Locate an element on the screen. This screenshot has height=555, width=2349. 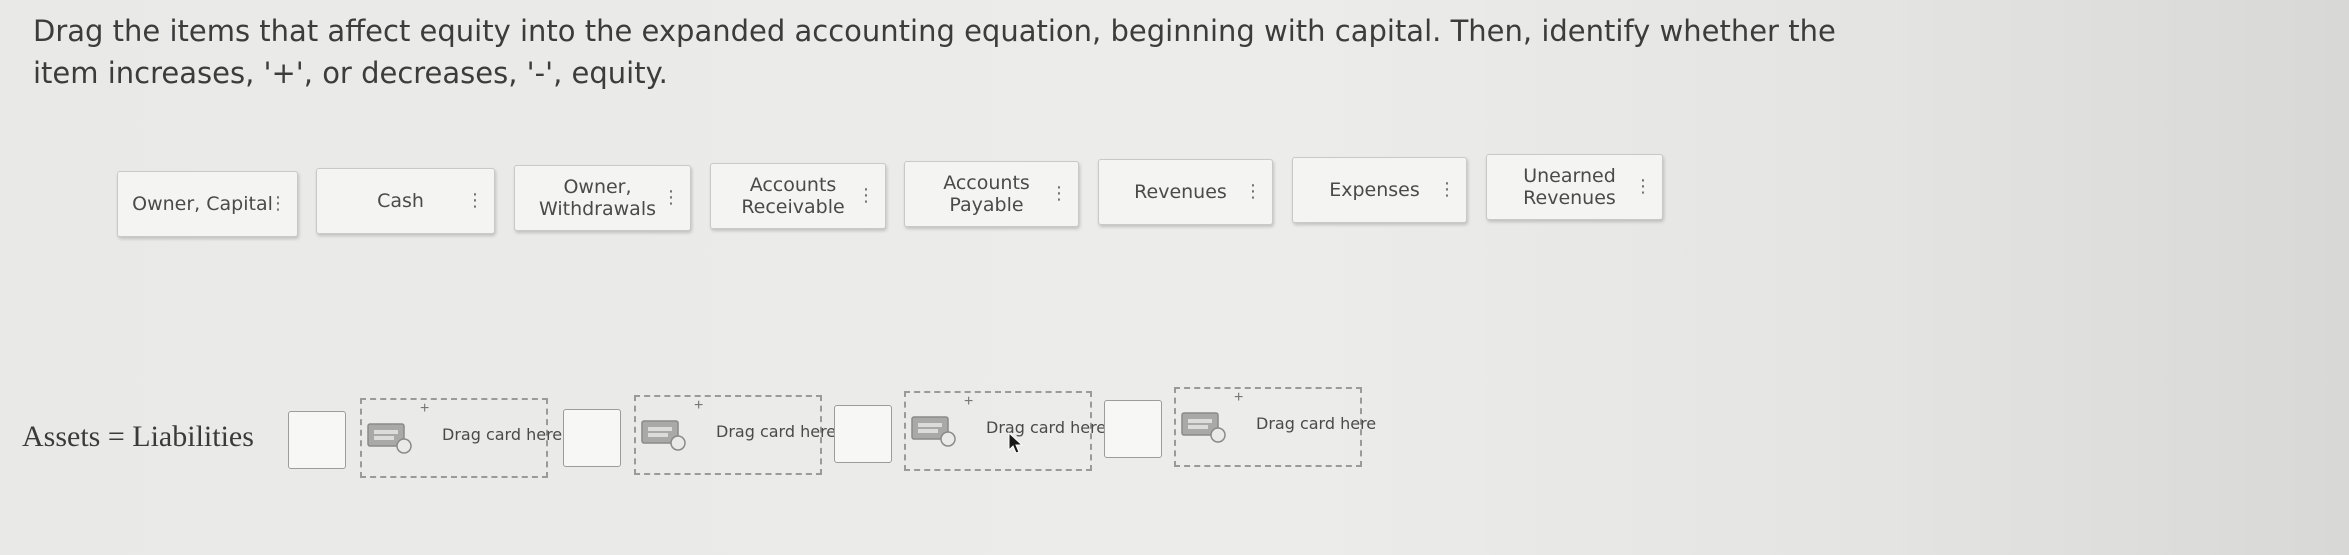
mouse-pointer-icon is located at coordinates (1016, 443).